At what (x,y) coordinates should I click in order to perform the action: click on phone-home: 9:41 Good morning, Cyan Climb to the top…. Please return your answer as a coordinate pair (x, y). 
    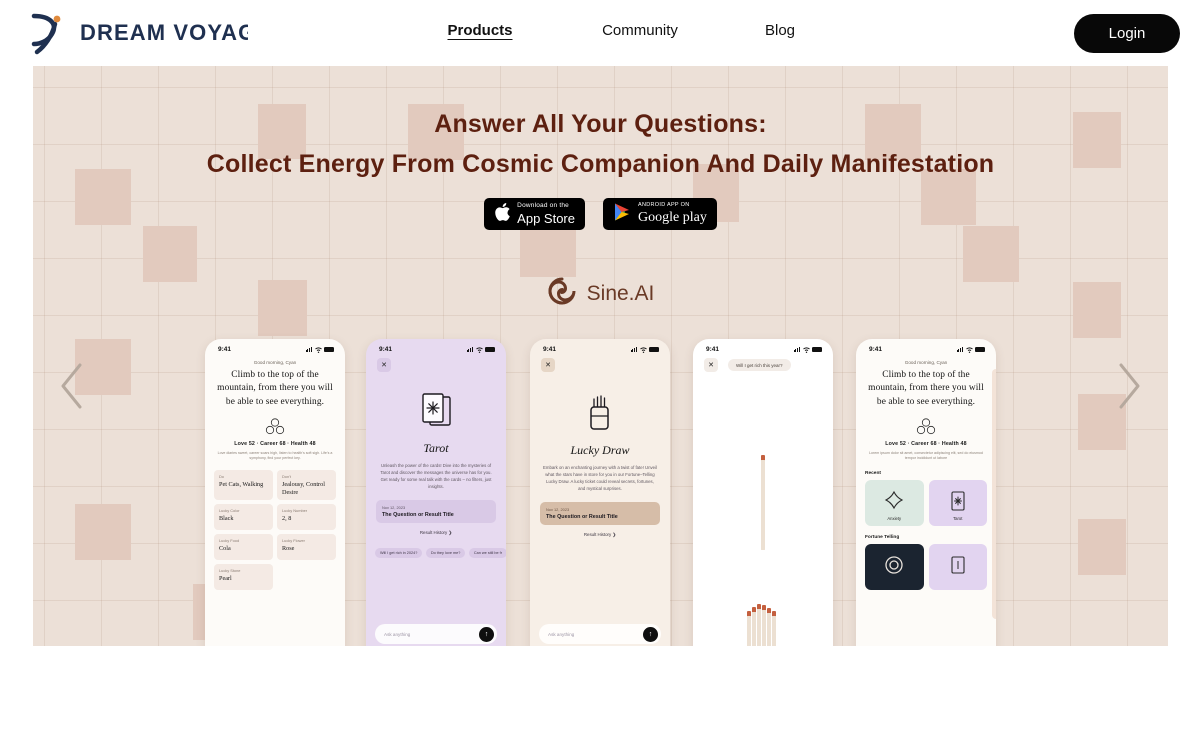
    Looking at the image, I should click on (926, 492).